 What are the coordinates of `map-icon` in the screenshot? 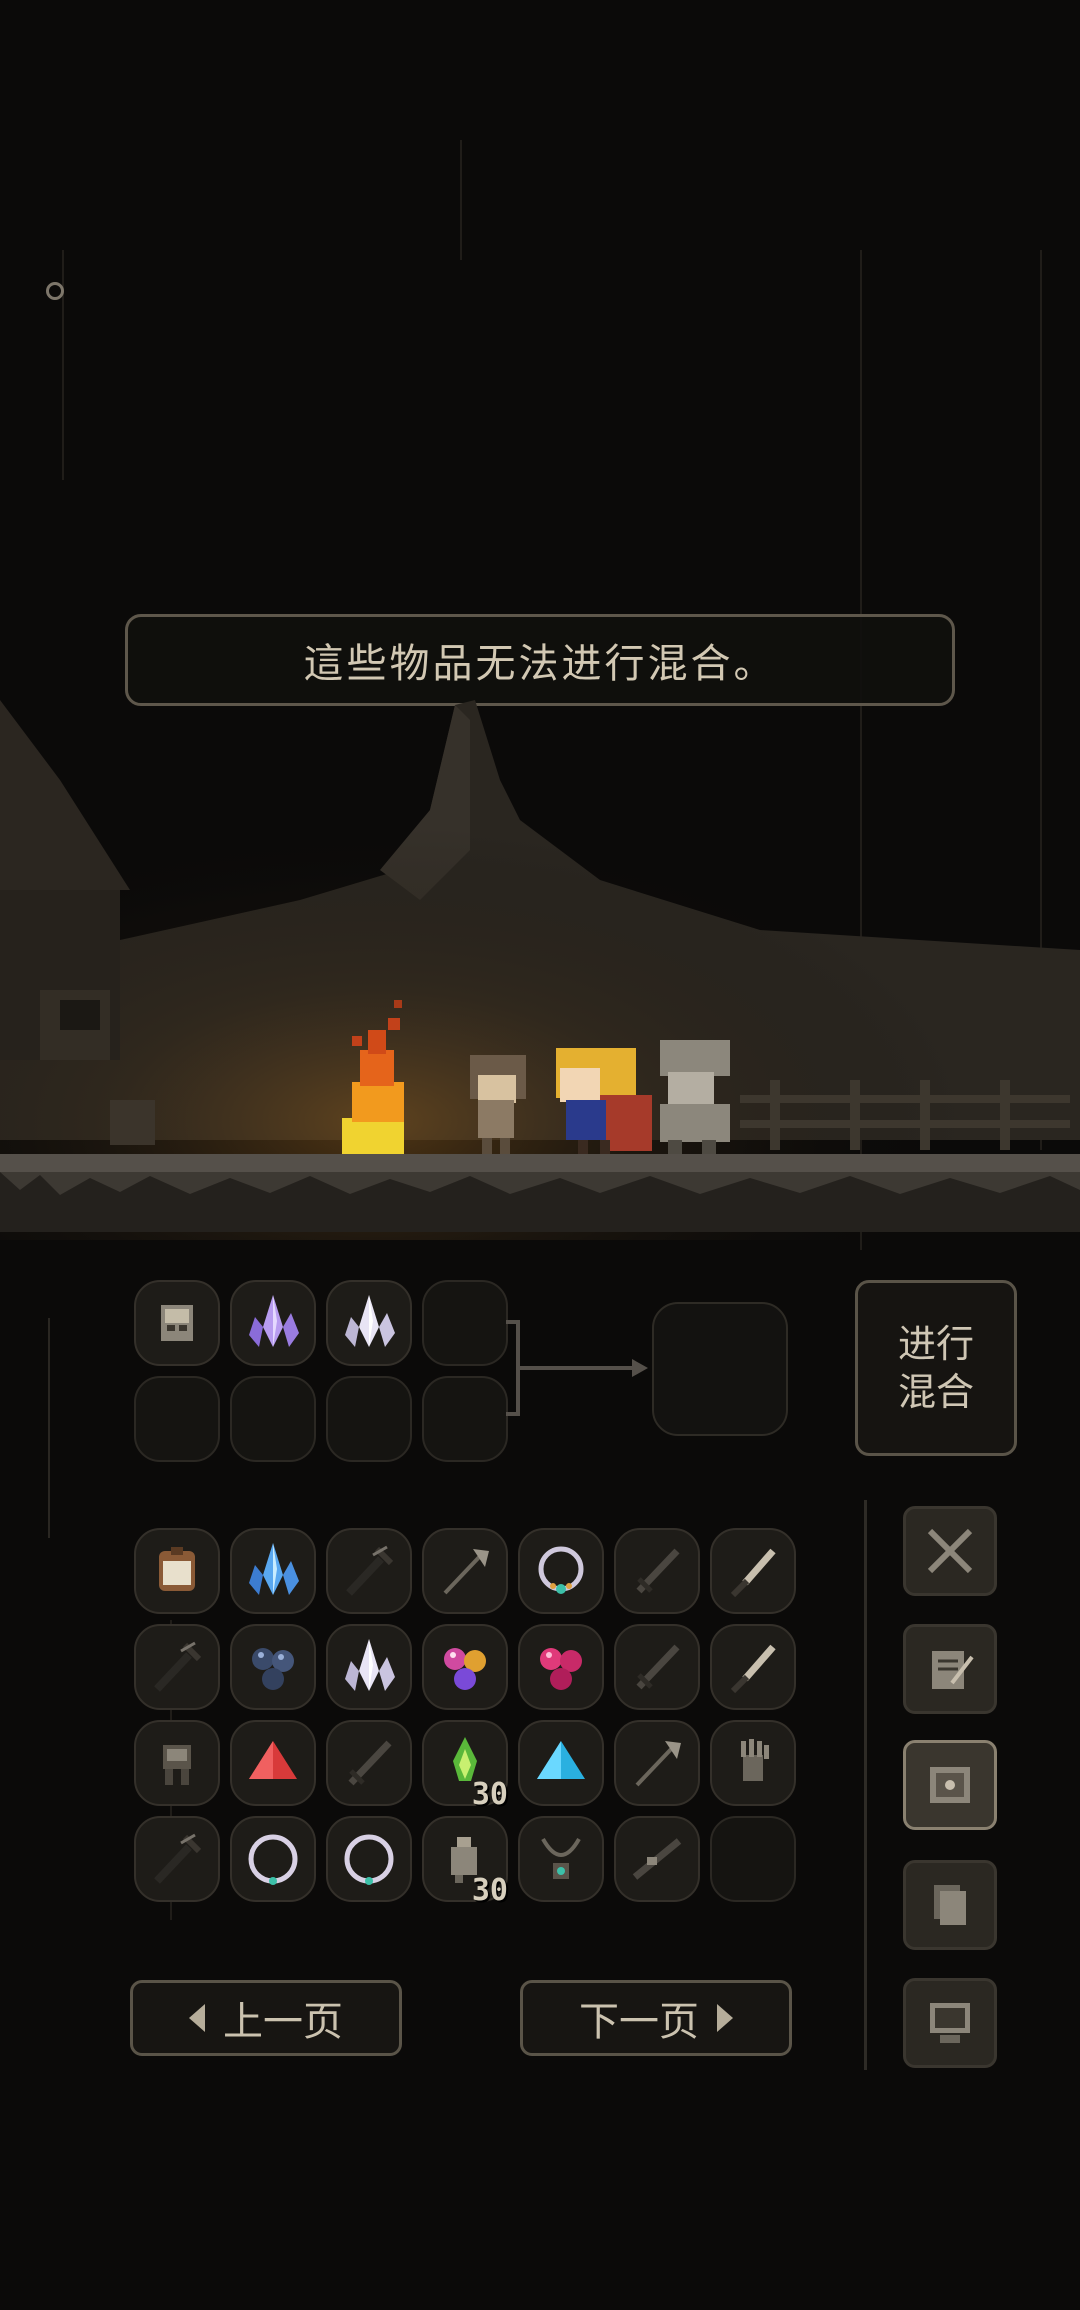 It's located at (950, 1785).